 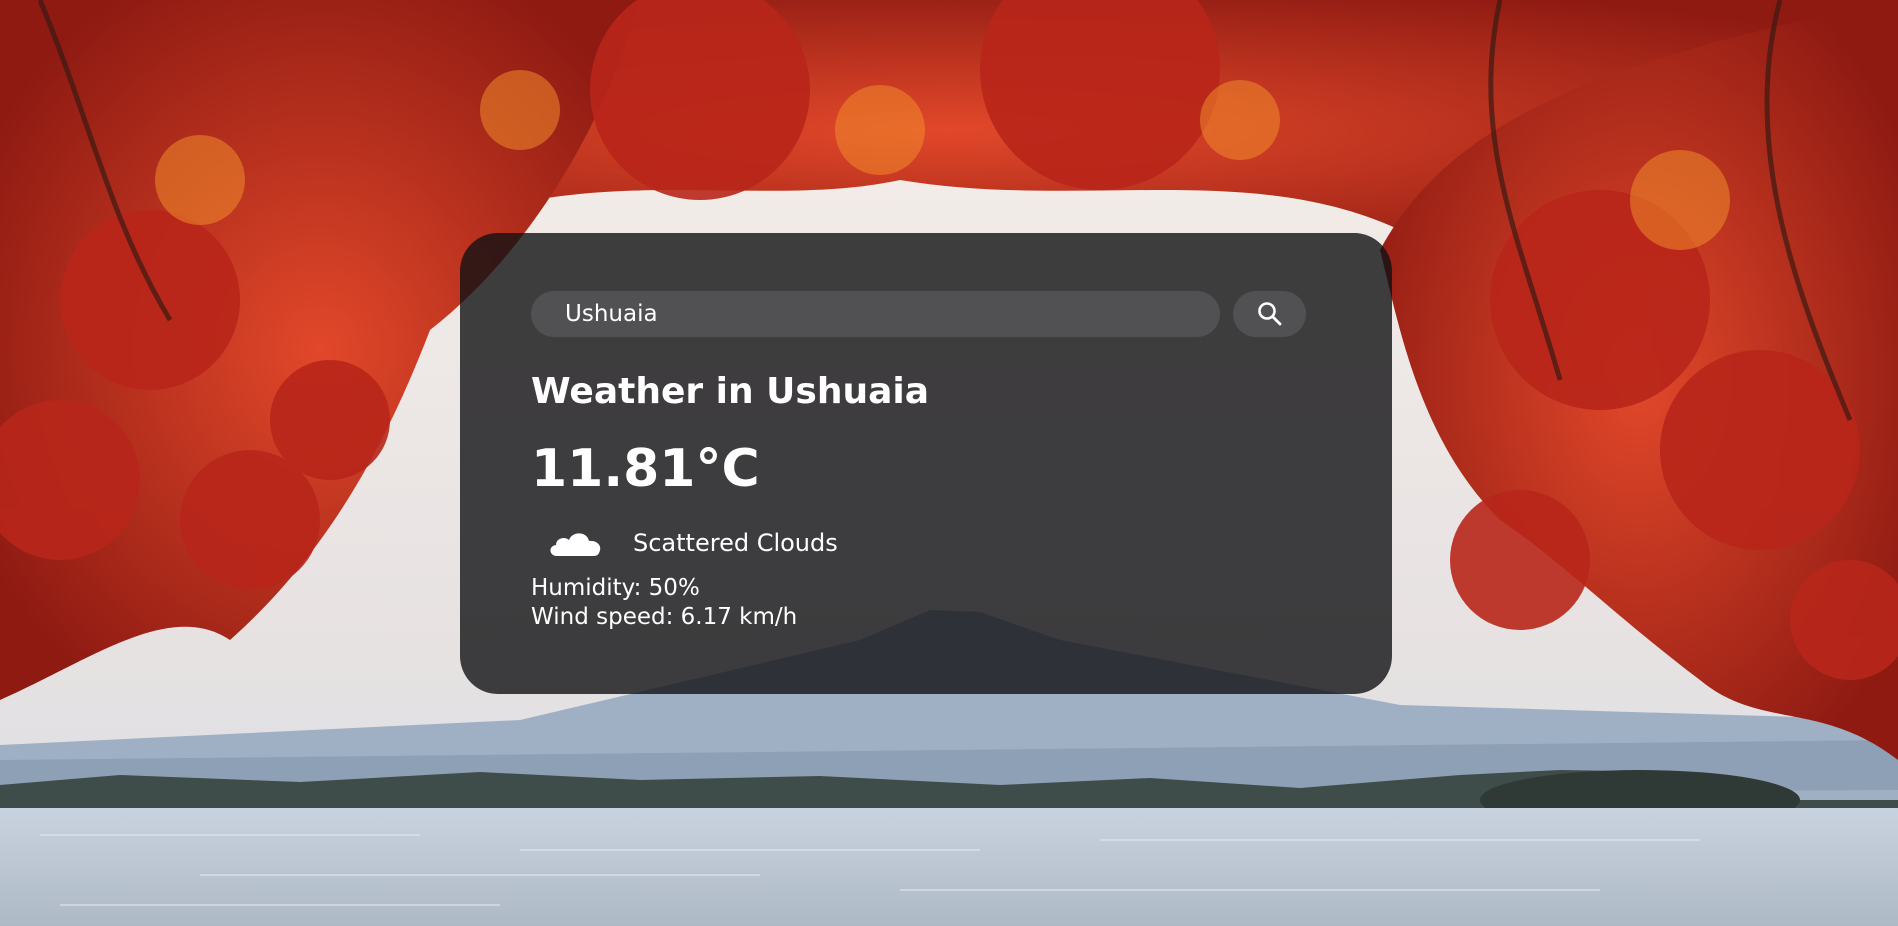 I want to click on humidity: Humidity: 50%, so click(x=615, y=588).